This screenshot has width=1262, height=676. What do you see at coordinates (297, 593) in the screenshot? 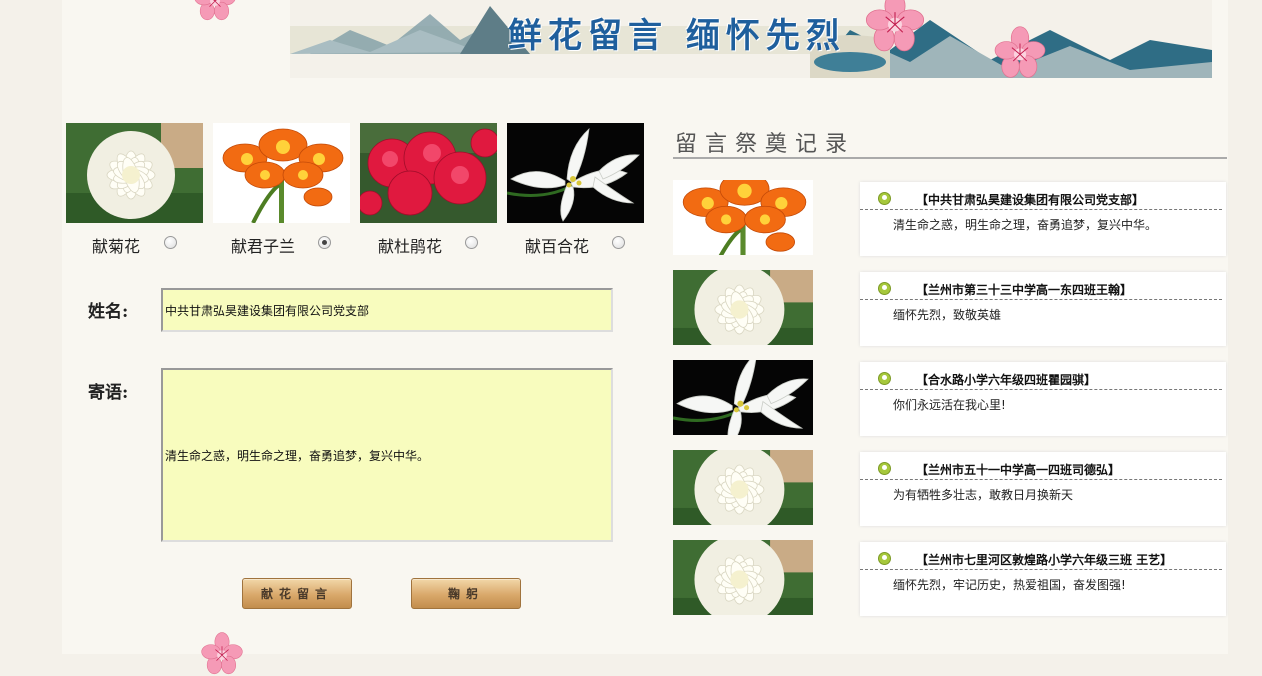
I see `submit-flower-button: 献花留言` at bounding box center [297, 593].